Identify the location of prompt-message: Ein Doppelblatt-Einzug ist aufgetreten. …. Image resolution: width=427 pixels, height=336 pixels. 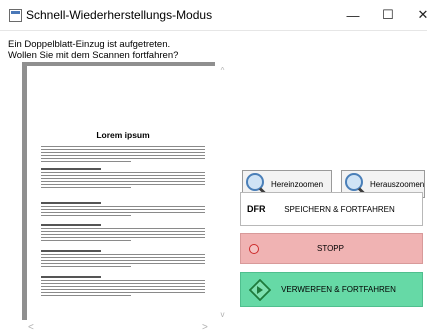
(93, 50).